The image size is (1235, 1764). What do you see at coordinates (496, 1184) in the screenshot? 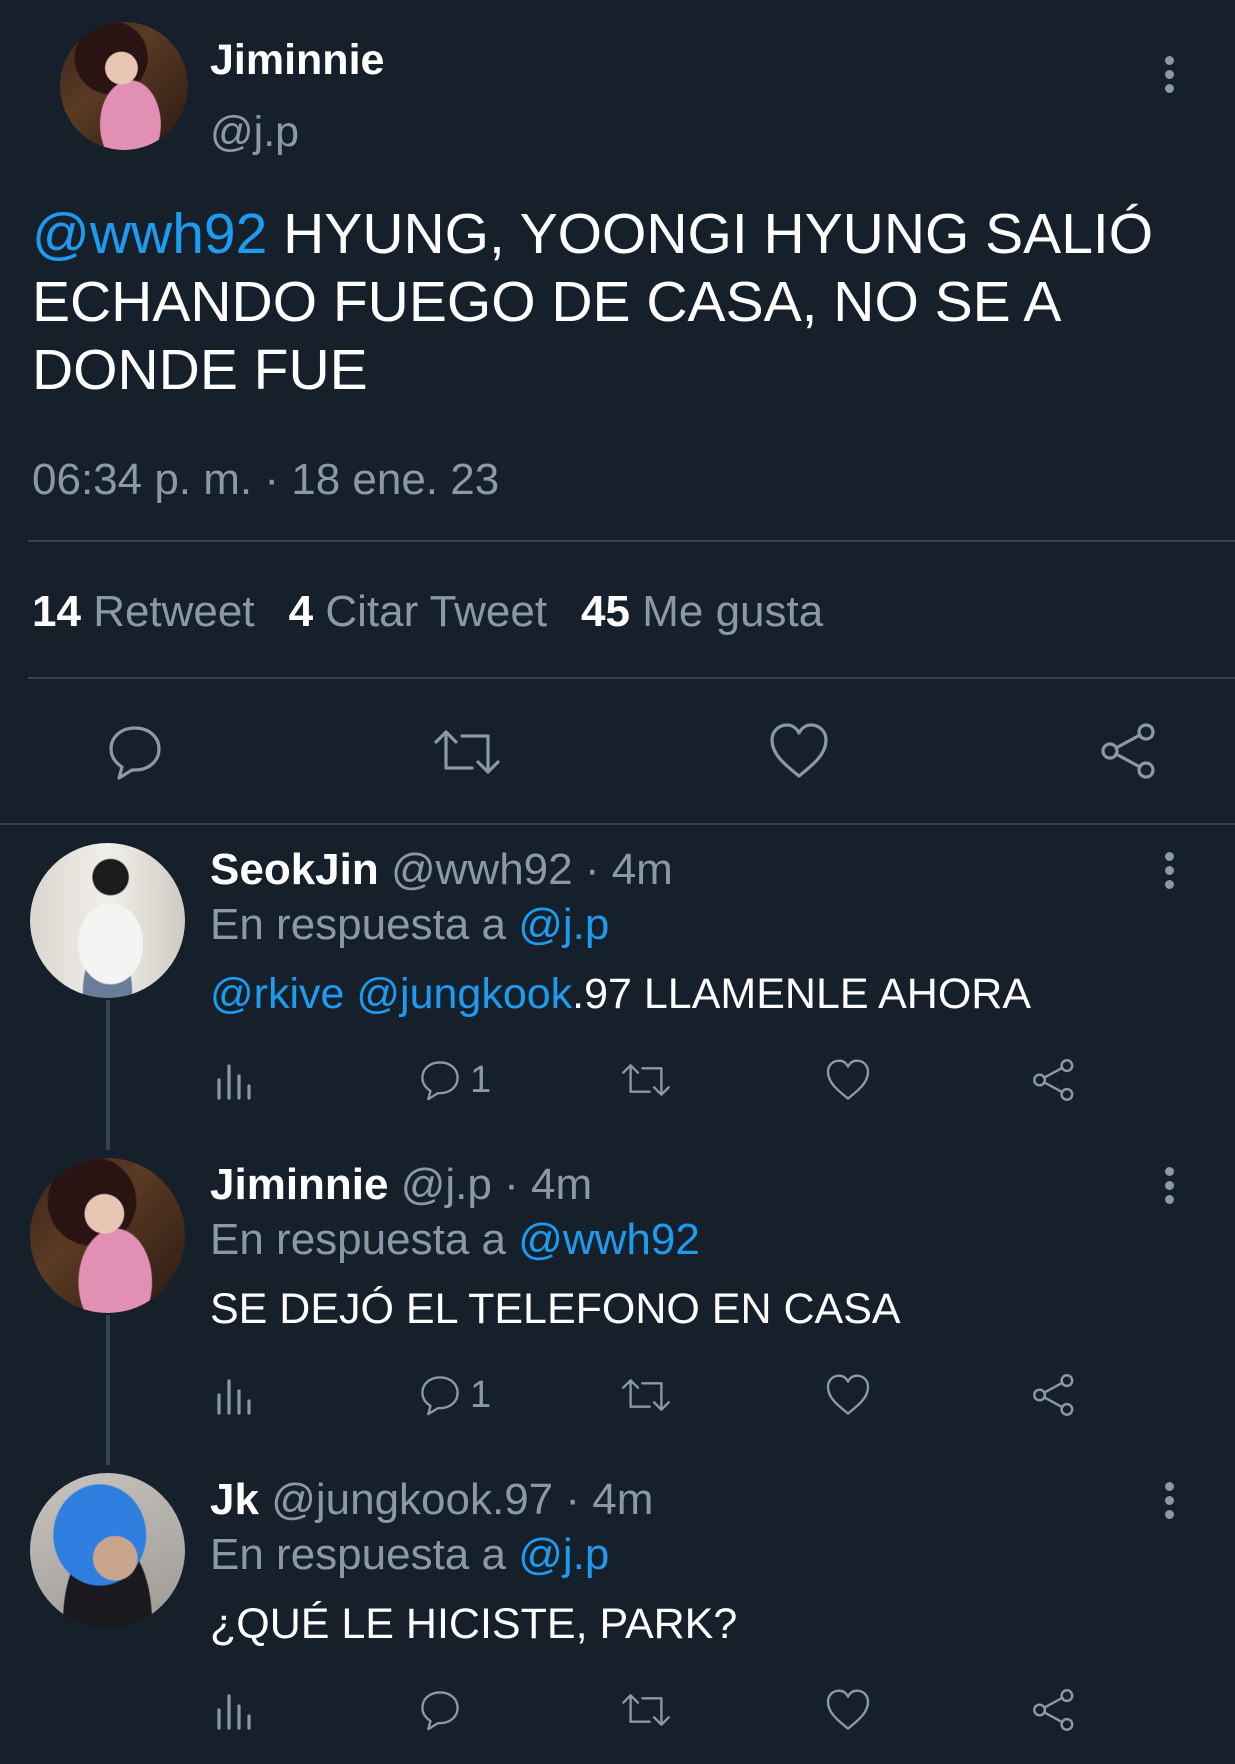
I see `handle-time: @j.p · 4m` at bounding box center [496, 1184].